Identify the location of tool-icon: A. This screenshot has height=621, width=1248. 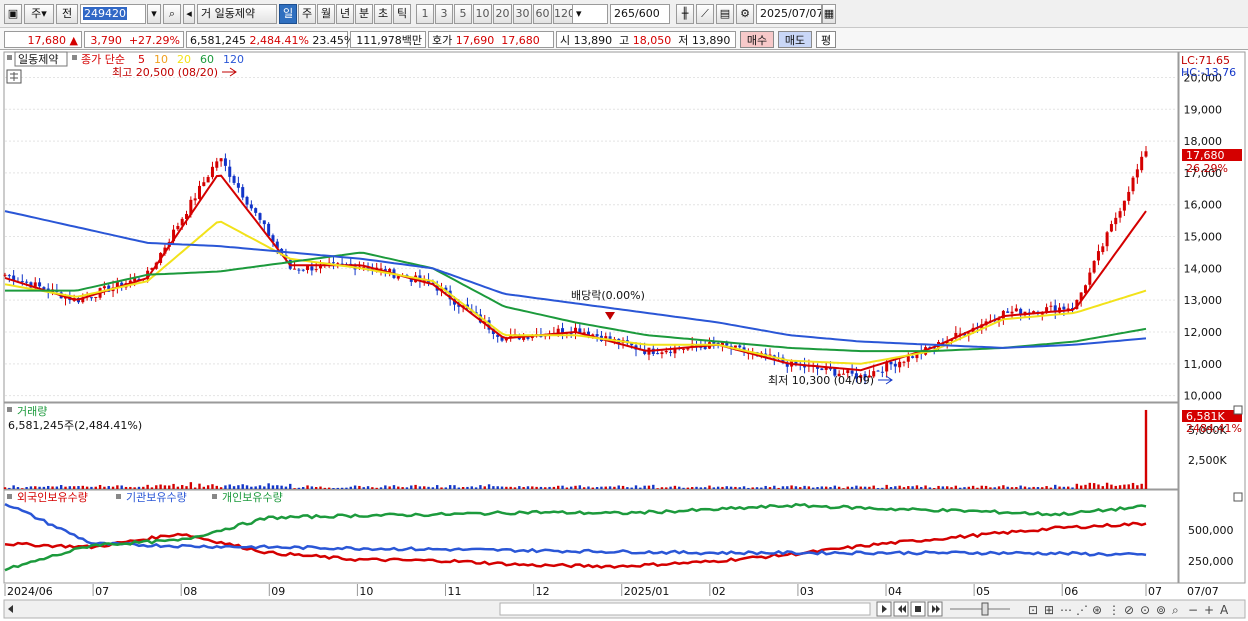
(1224, 610).